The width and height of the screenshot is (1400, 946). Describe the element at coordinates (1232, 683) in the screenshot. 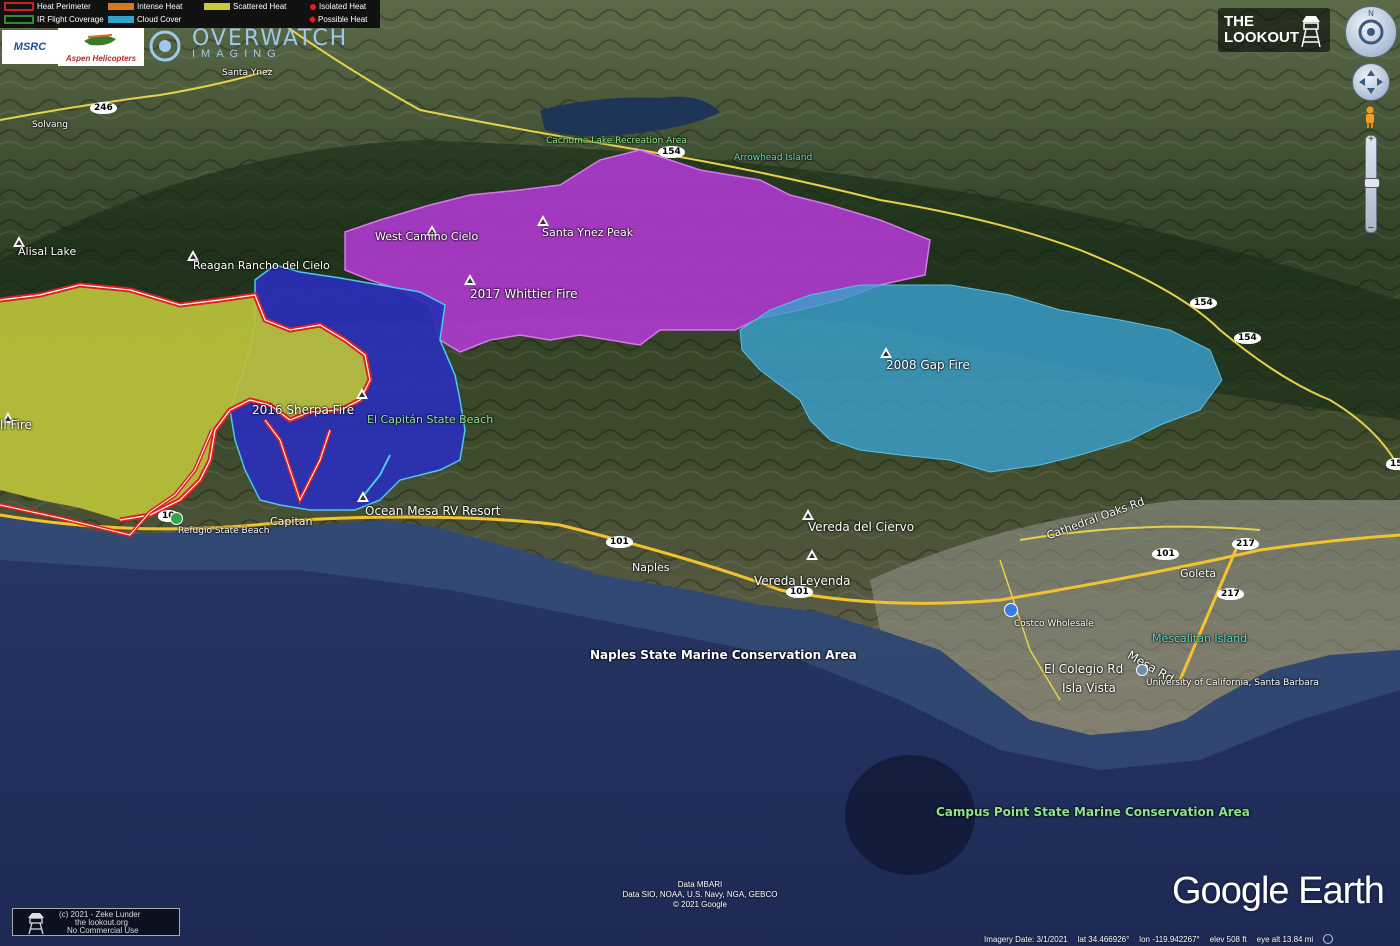

I see `place-ucsb: University of California, Santa Barbara` at that location.